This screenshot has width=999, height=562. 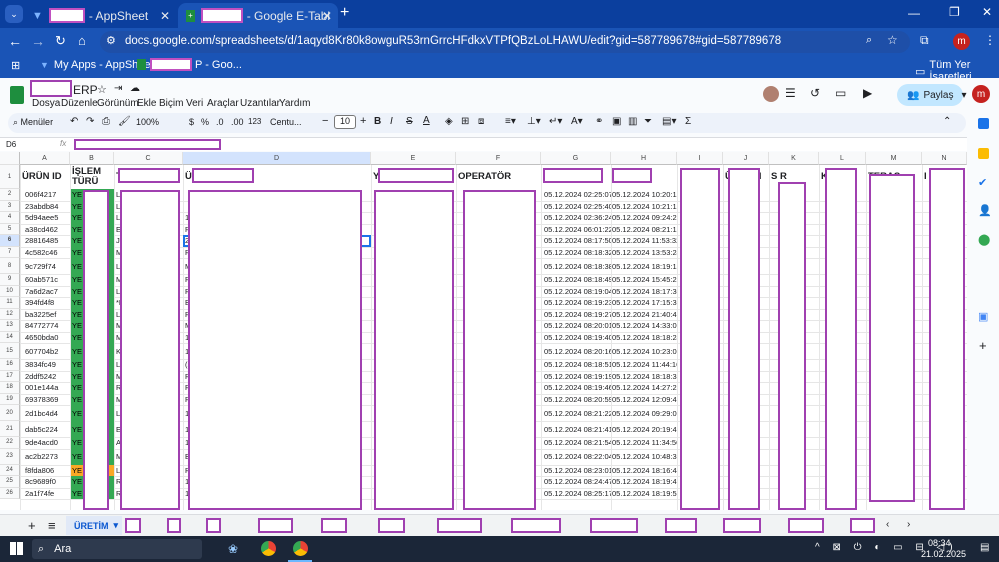 What do you see at coordinates (344, 13) in the screenshot?
I see `new-tab-button: +` at bounding box center [344, 13].